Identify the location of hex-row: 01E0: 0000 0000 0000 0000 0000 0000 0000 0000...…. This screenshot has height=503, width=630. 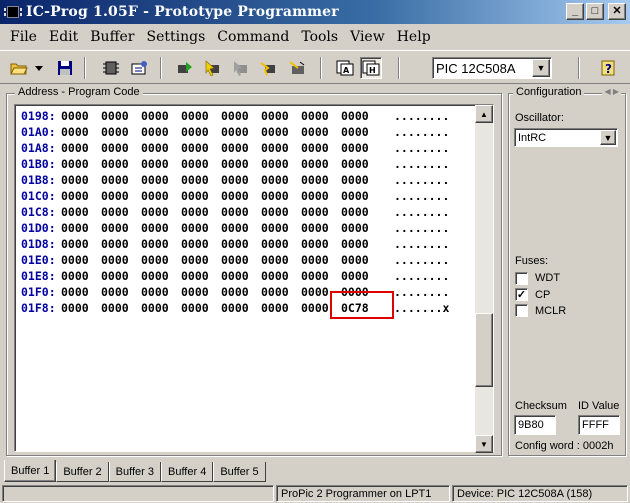
(235, 260).